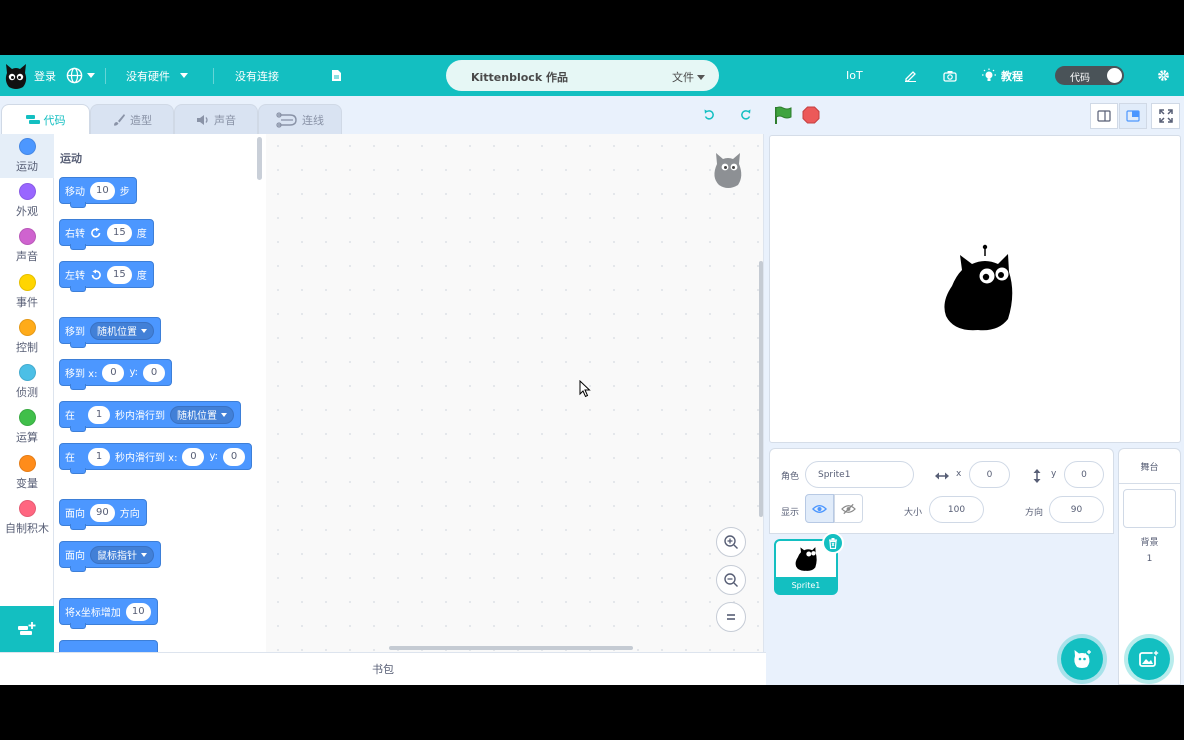  Describe the element at coordinates (80, 75) in the screenshot. I see `language-menu` at that location.